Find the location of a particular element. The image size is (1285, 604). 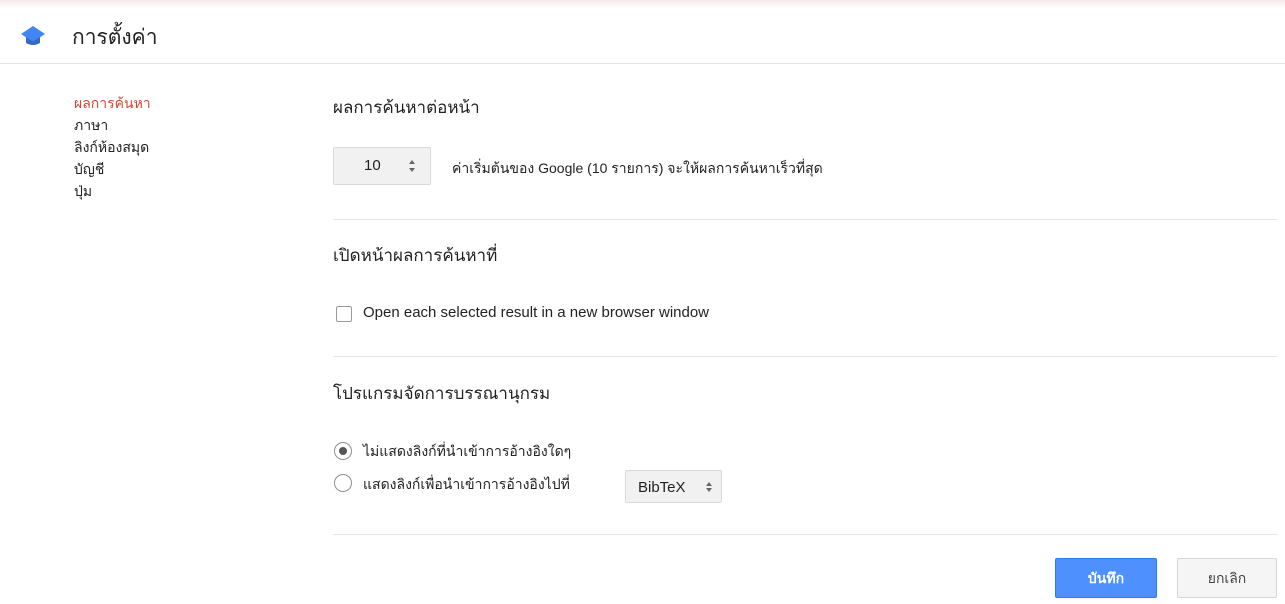

bibliography-manager-title: โปรแกรมจัดการบรรณานุกรม is located at coordinates (442, 393).